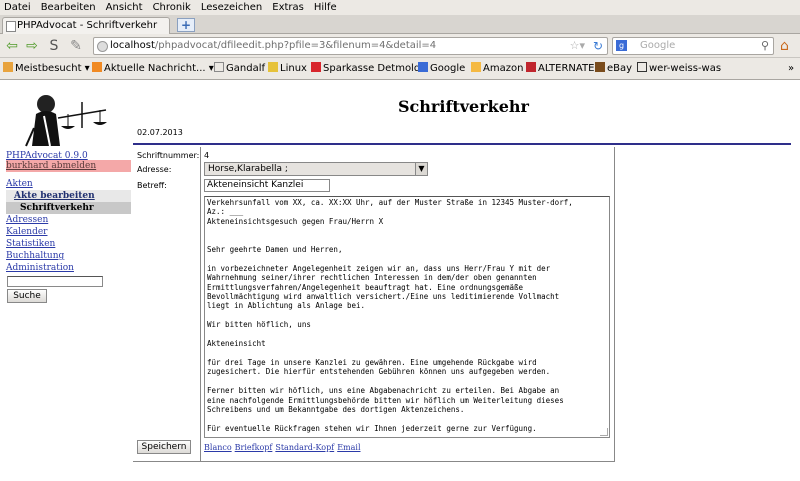  I want to click on sidebar-item-schriftverkehr: Schriftverkehr, so click(68, 208).